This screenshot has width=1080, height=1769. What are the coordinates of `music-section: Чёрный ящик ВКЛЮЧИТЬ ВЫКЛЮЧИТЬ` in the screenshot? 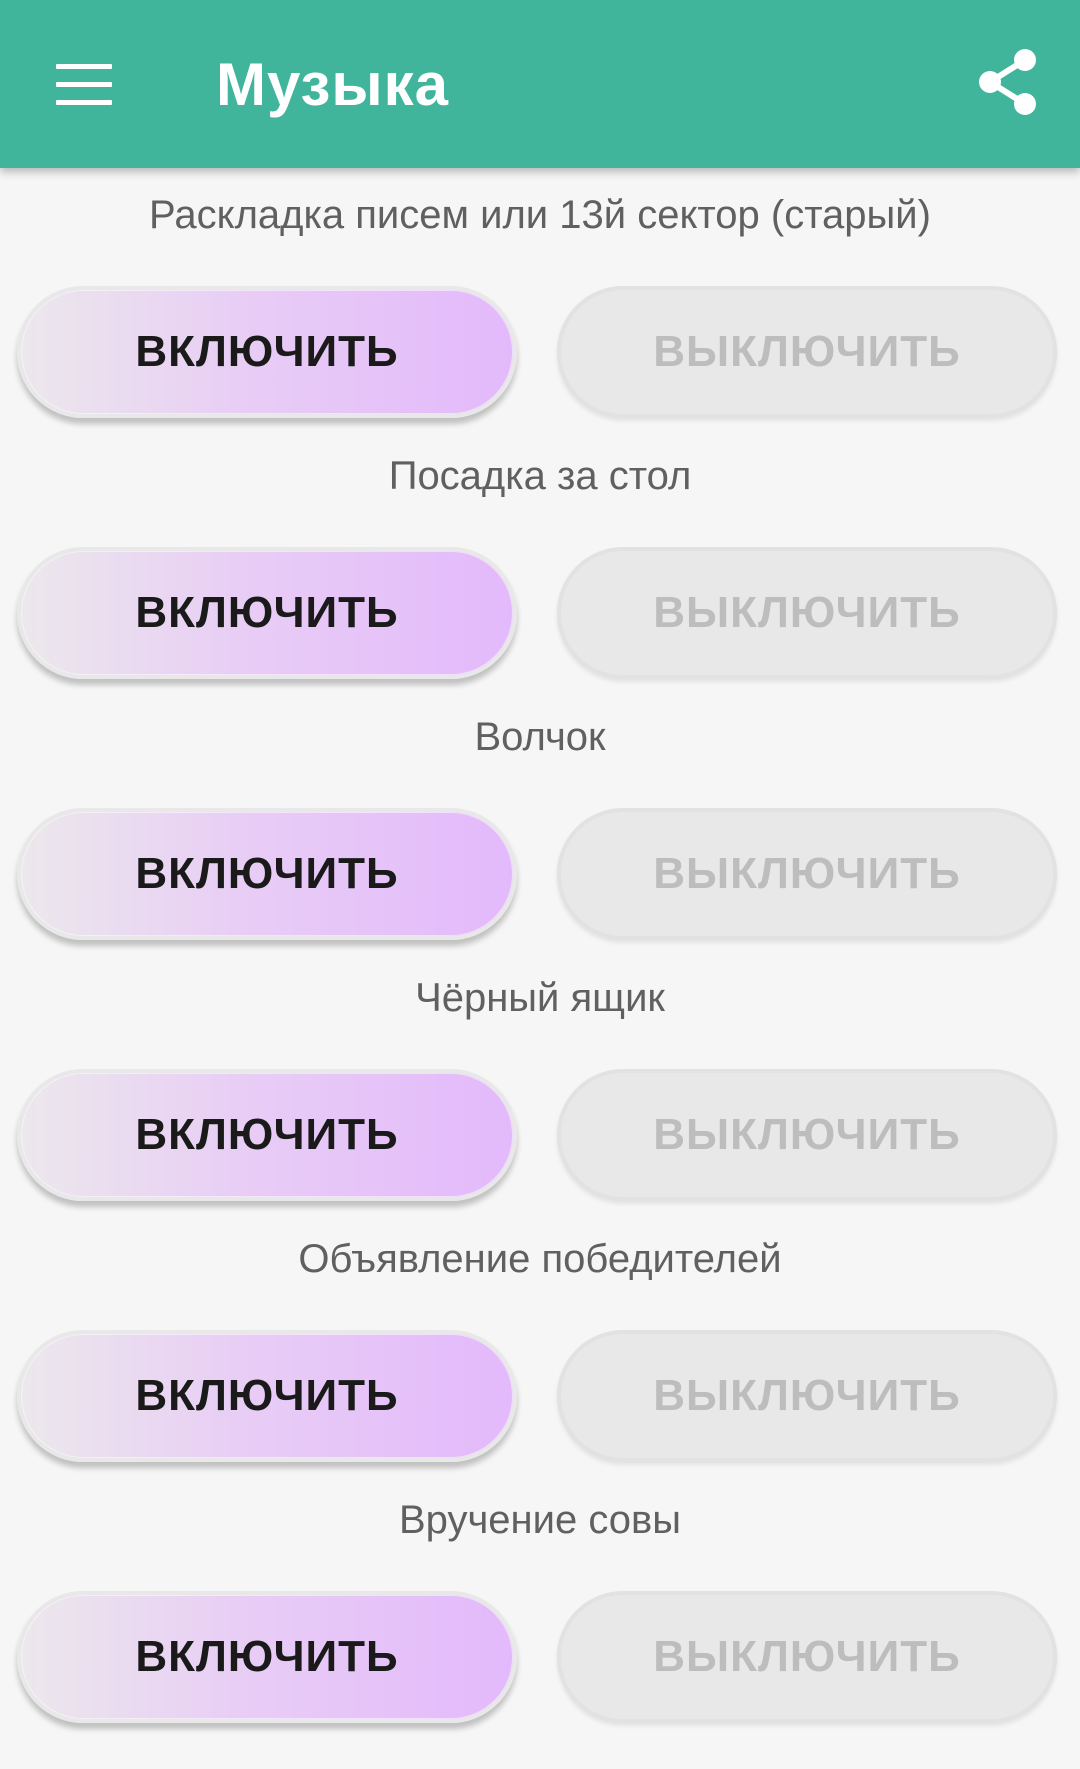 It's located at (540, 1081).